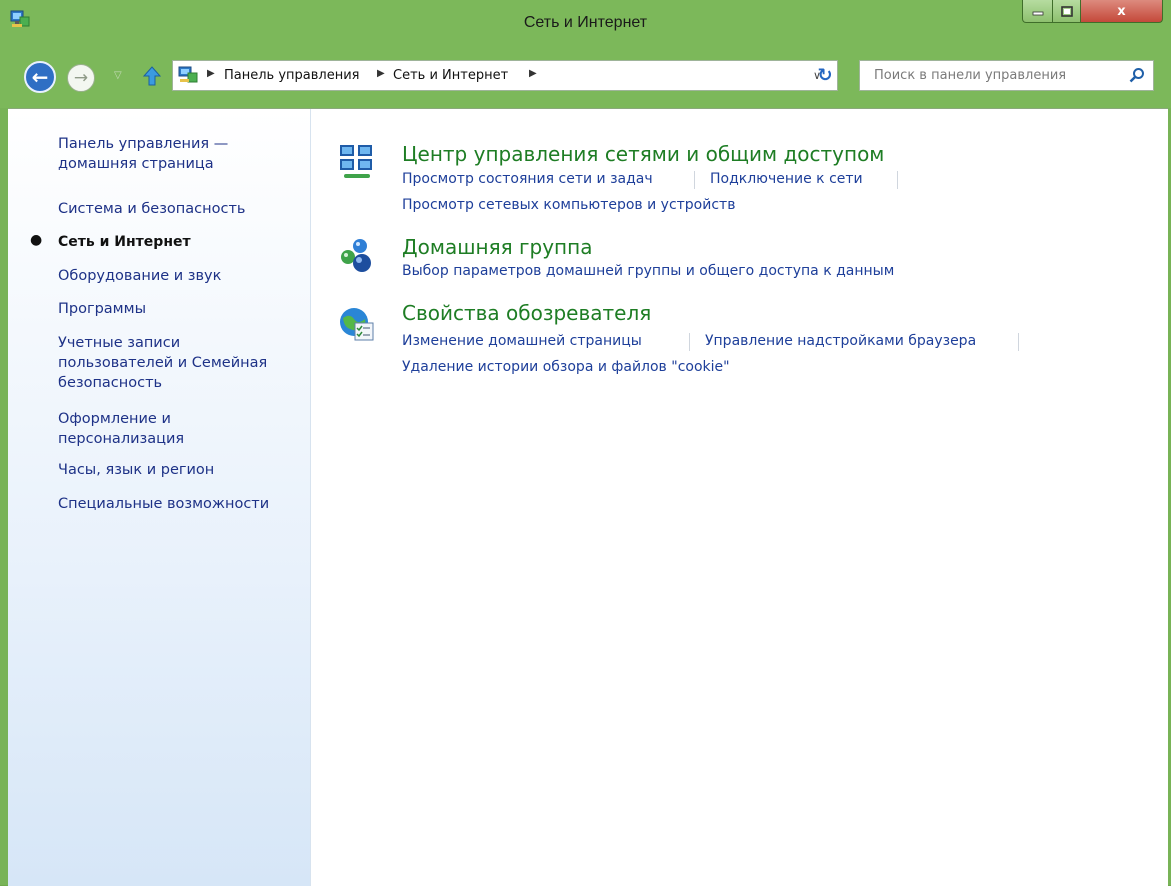 This screenshot has height=886, width=1171. I want to click on link-manage-addons: Управление надстройками браузера, so click(840, 341).